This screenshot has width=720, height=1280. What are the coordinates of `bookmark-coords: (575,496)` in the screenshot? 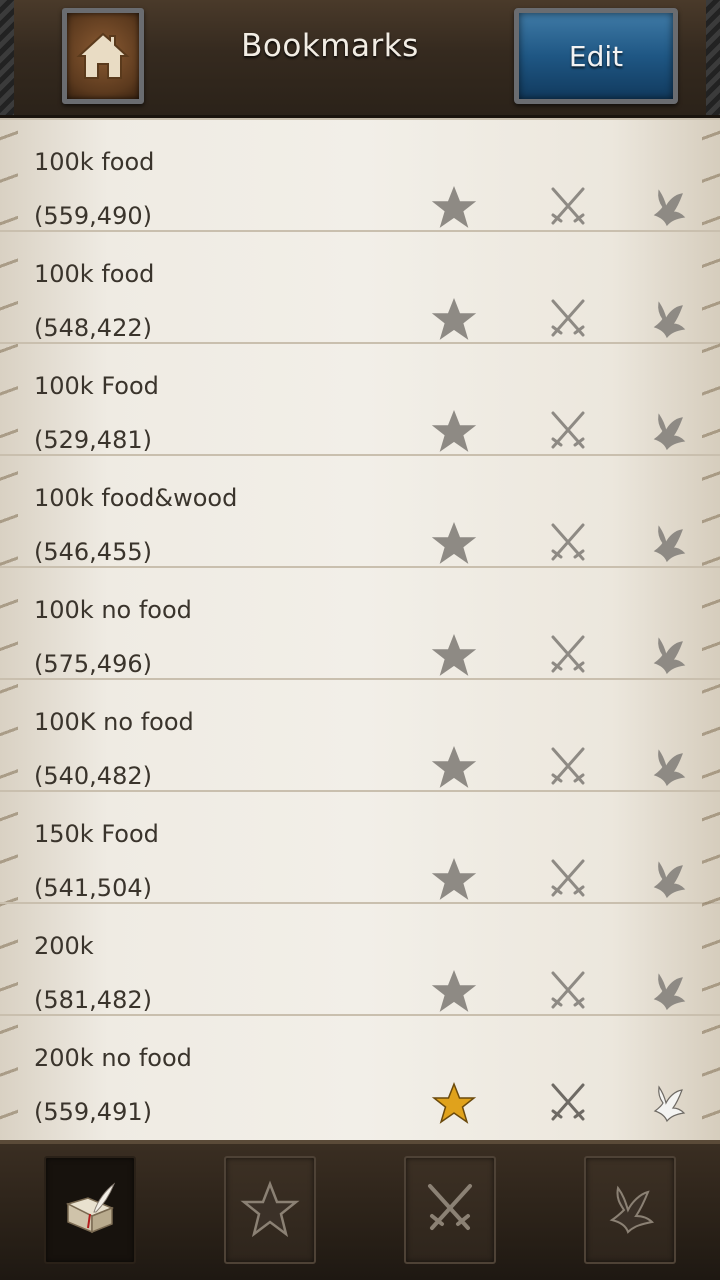 It's located at (93, 664).